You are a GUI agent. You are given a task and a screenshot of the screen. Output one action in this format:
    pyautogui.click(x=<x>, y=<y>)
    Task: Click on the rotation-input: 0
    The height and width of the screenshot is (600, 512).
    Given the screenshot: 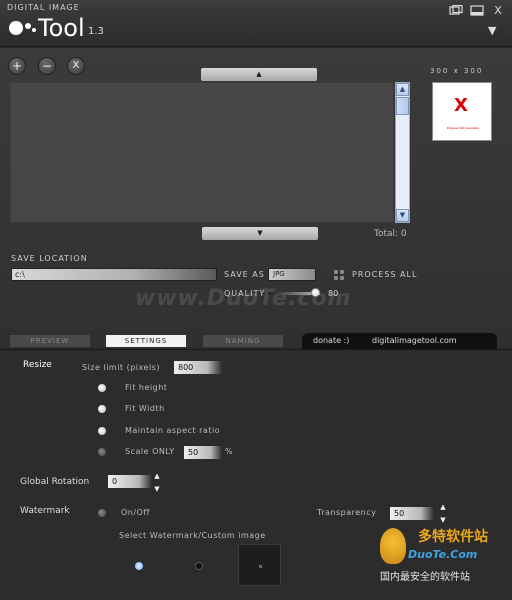 What is the action you would take?
    pyautogui.click(x=130, y=481)
    